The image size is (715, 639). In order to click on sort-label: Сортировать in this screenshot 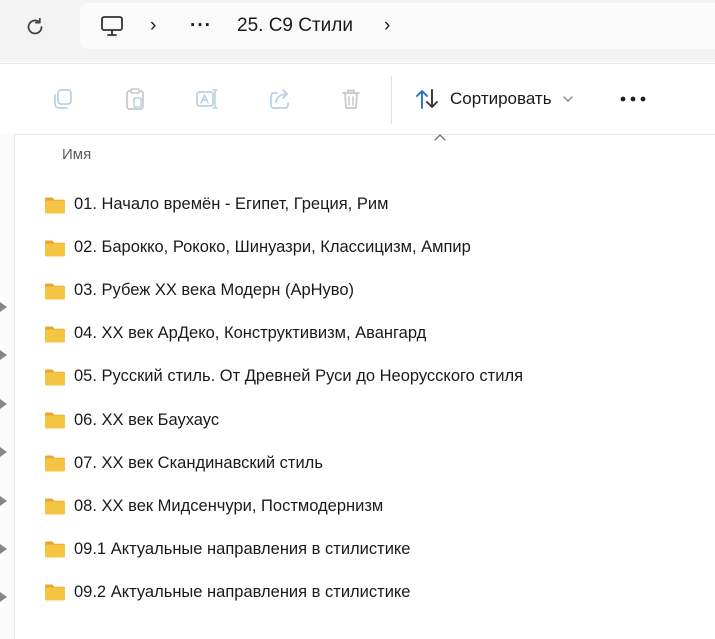, I will do `click(501, 98)`.